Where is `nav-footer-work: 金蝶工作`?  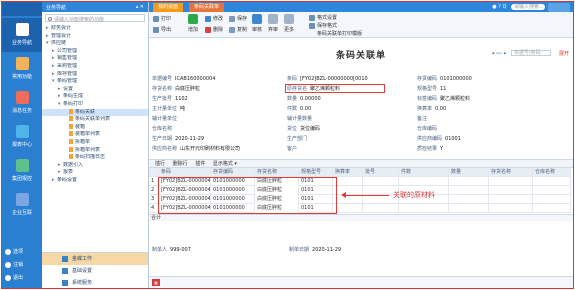
nav-footer-work: 金蝶工作 is located at coordinates (95, 259).